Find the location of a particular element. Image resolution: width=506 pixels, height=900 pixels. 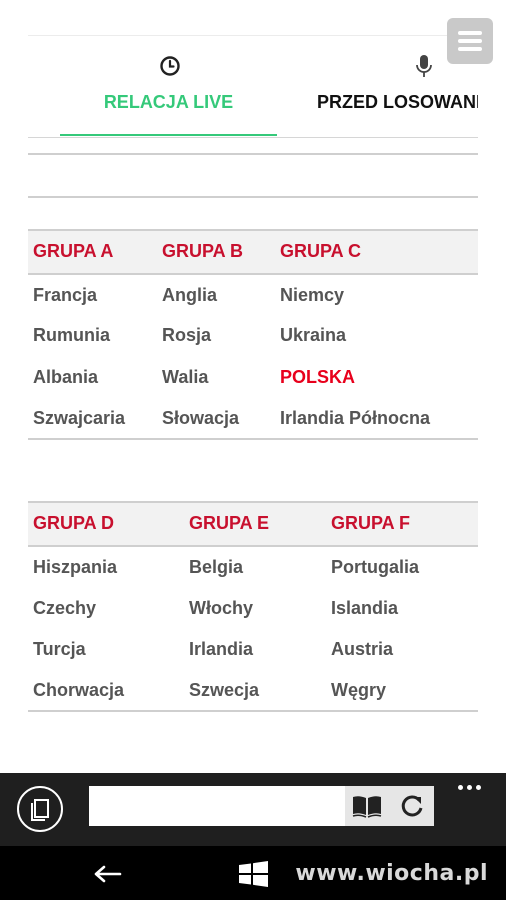

team-cell: Słowacja is located at coordinates (201, 418).